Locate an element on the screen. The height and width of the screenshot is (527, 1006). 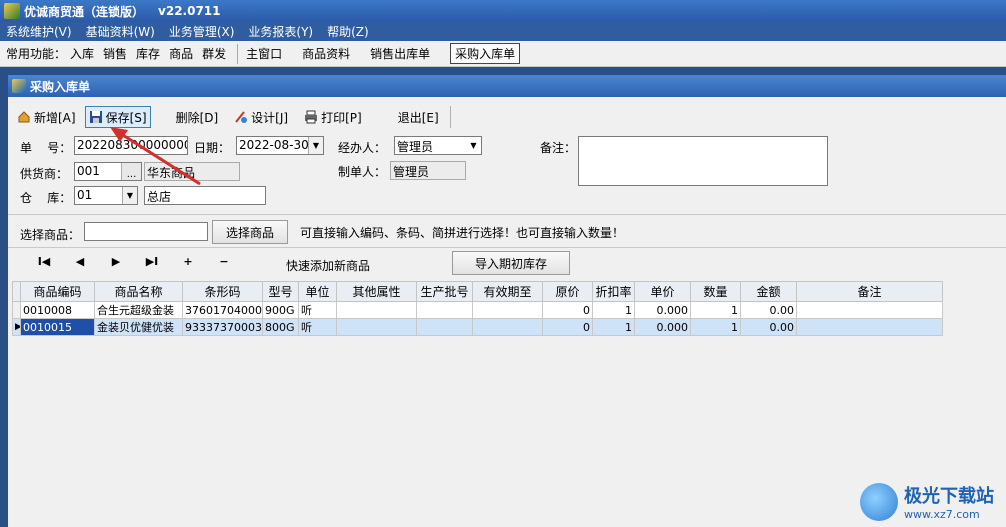
quick-item-inventory: 库存 is located at coordinates (148, 53).